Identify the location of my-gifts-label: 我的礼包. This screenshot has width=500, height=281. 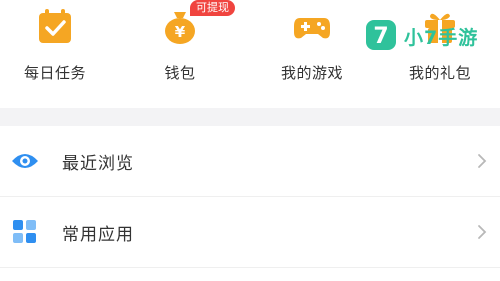
(439, 73).